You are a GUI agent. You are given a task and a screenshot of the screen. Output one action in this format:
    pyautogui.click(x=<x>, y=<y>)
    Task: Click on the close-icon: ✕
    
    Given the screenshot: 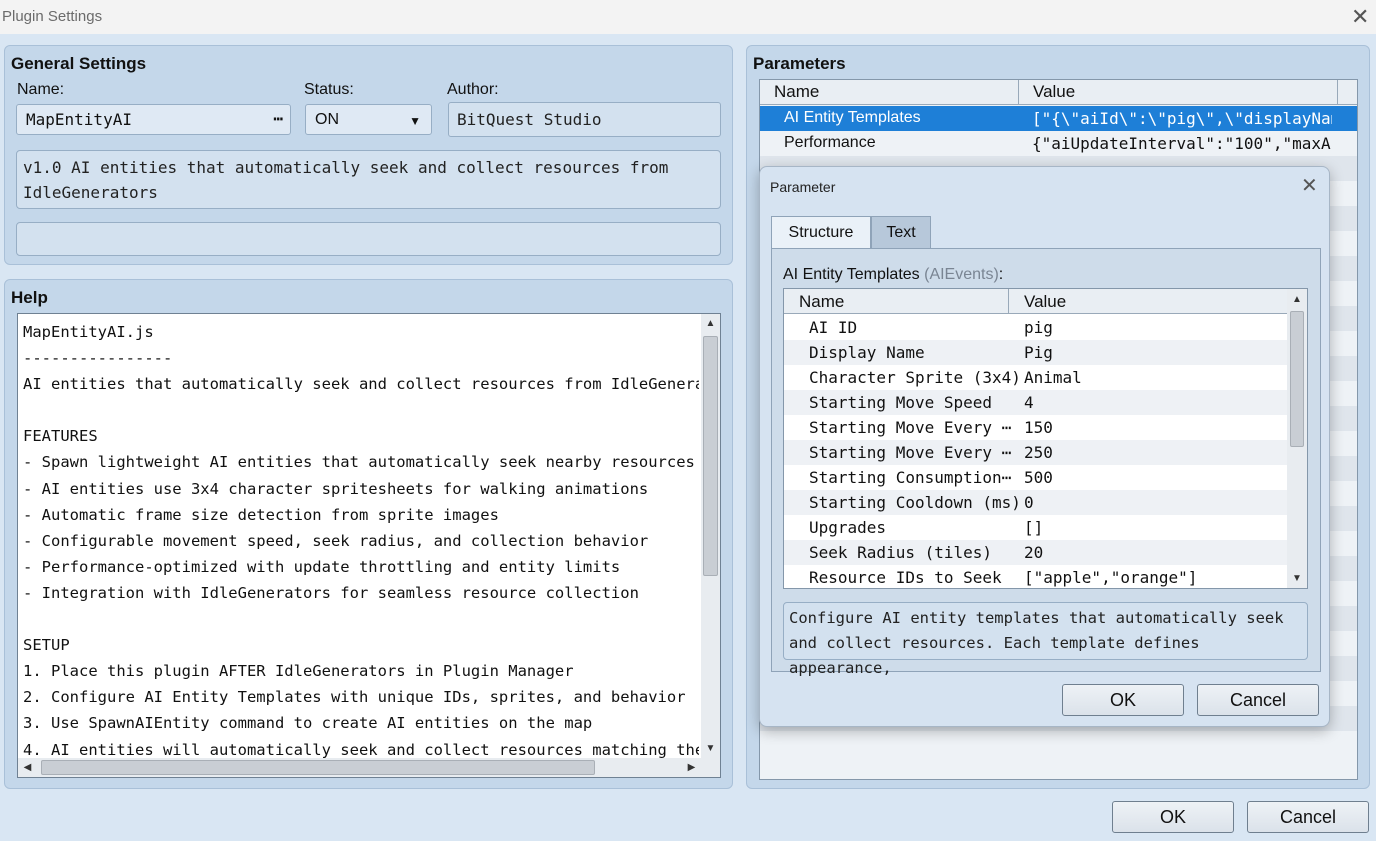 What is the action you would take?
    pyautogui.click(x=1360, y=17)
    